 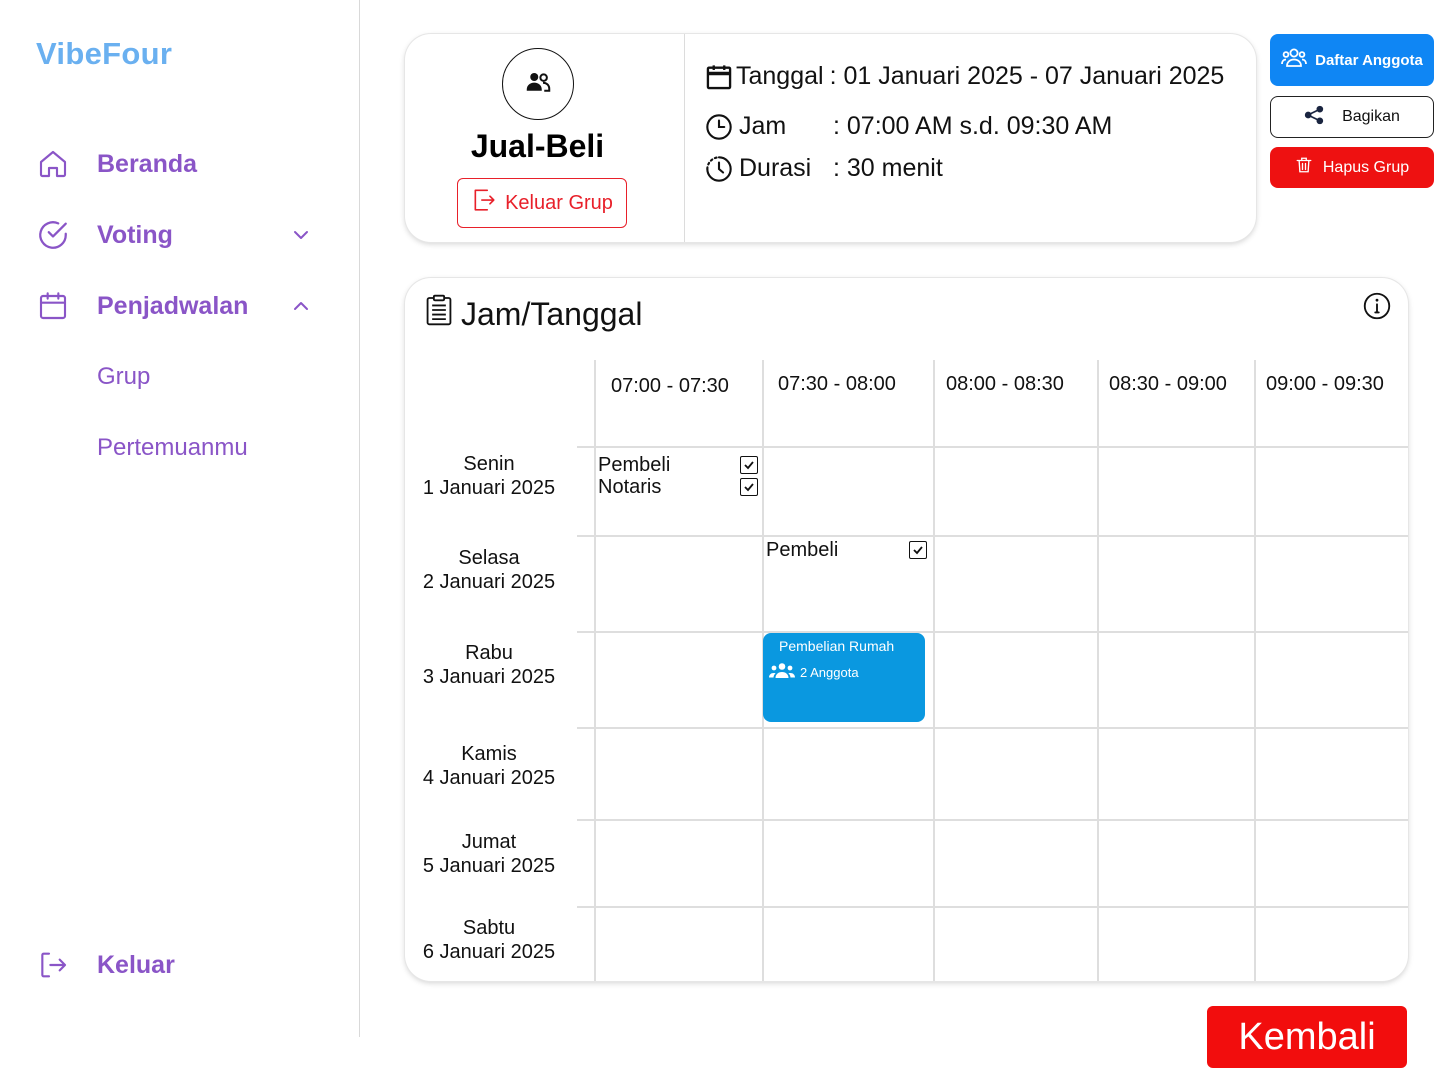 I want to click on slot-header: 07:30 - 08:00, so click(x=837, y=384).